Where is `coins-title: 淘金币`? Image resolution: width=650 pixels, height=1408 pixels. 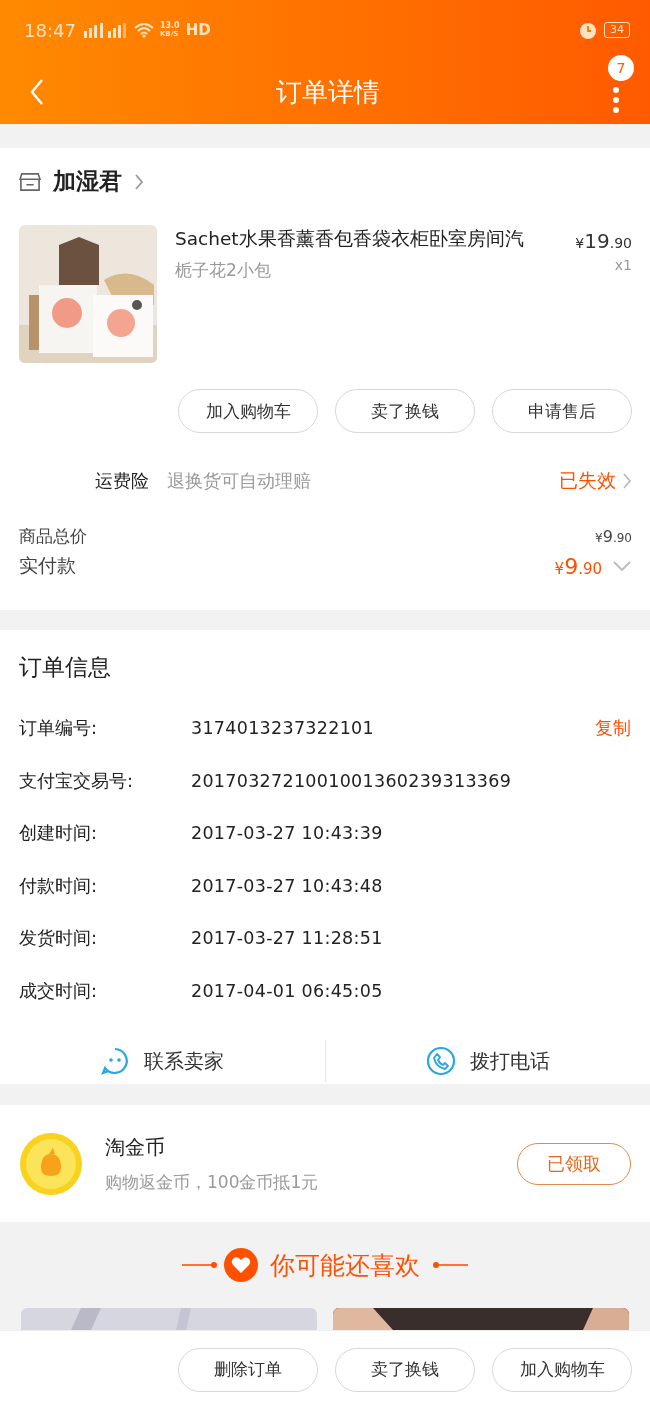 coins-title: 淘金币 is located at coordinates (135, 1147).